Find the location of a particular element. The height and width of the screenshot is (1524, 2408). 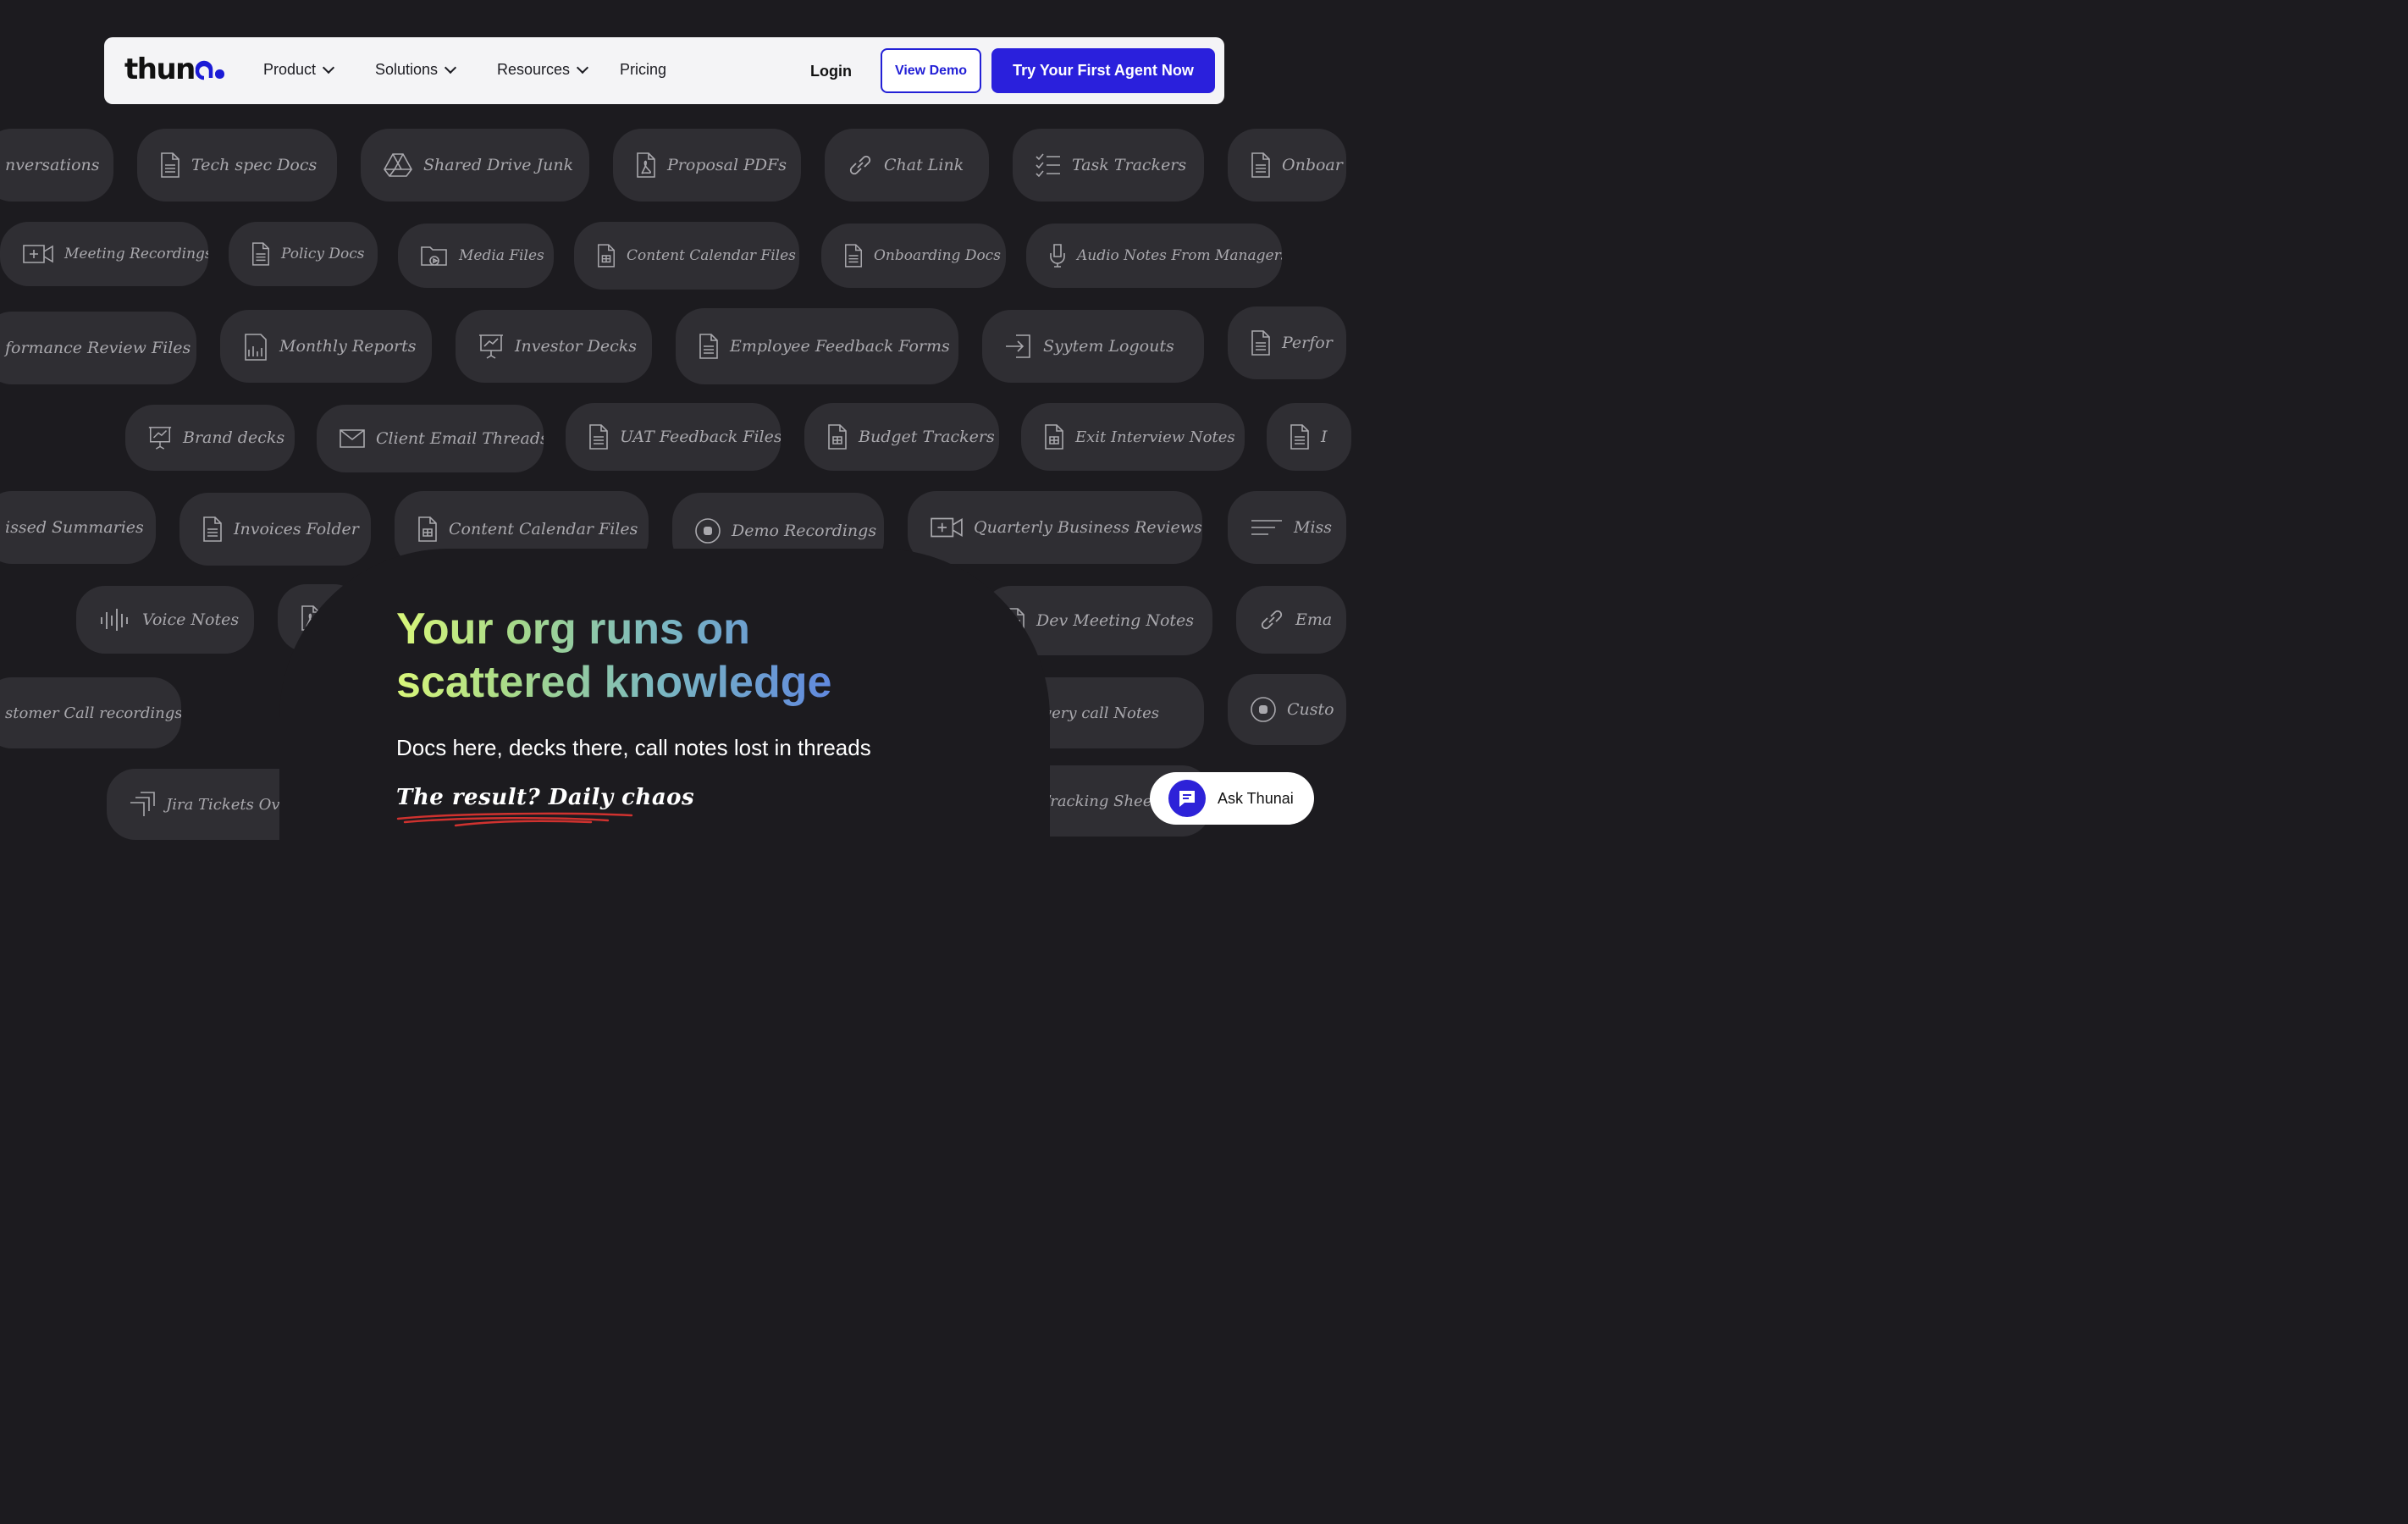

waveform-icon is located at coordinates (114, 620).